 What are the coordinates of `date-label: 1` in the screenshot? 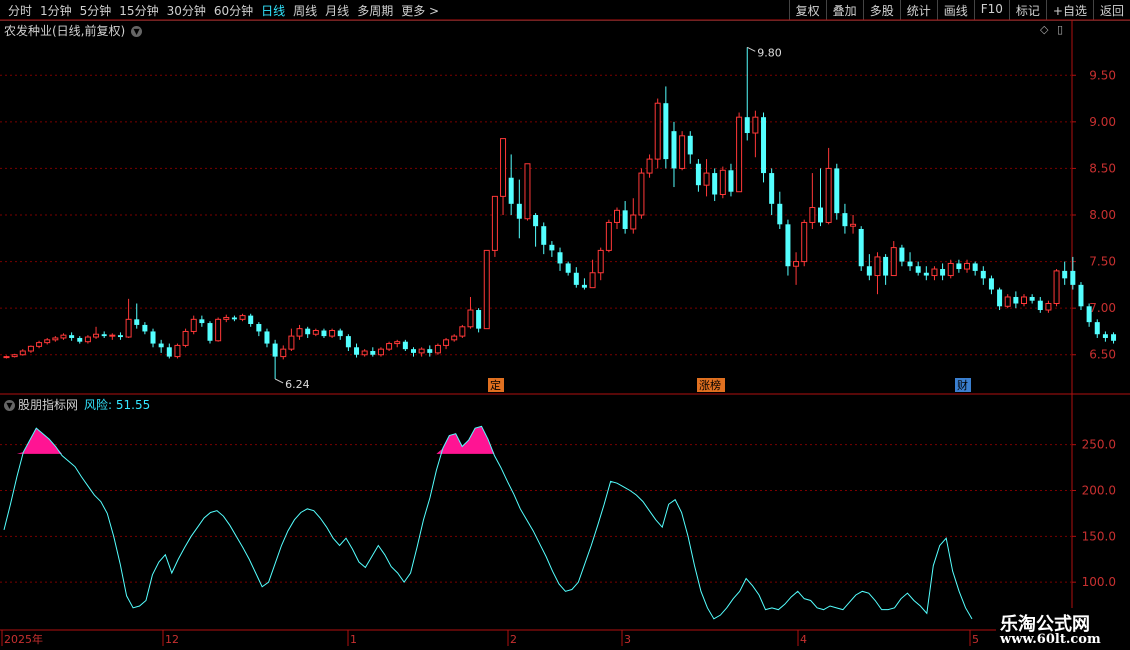 It's located at (353, 639).